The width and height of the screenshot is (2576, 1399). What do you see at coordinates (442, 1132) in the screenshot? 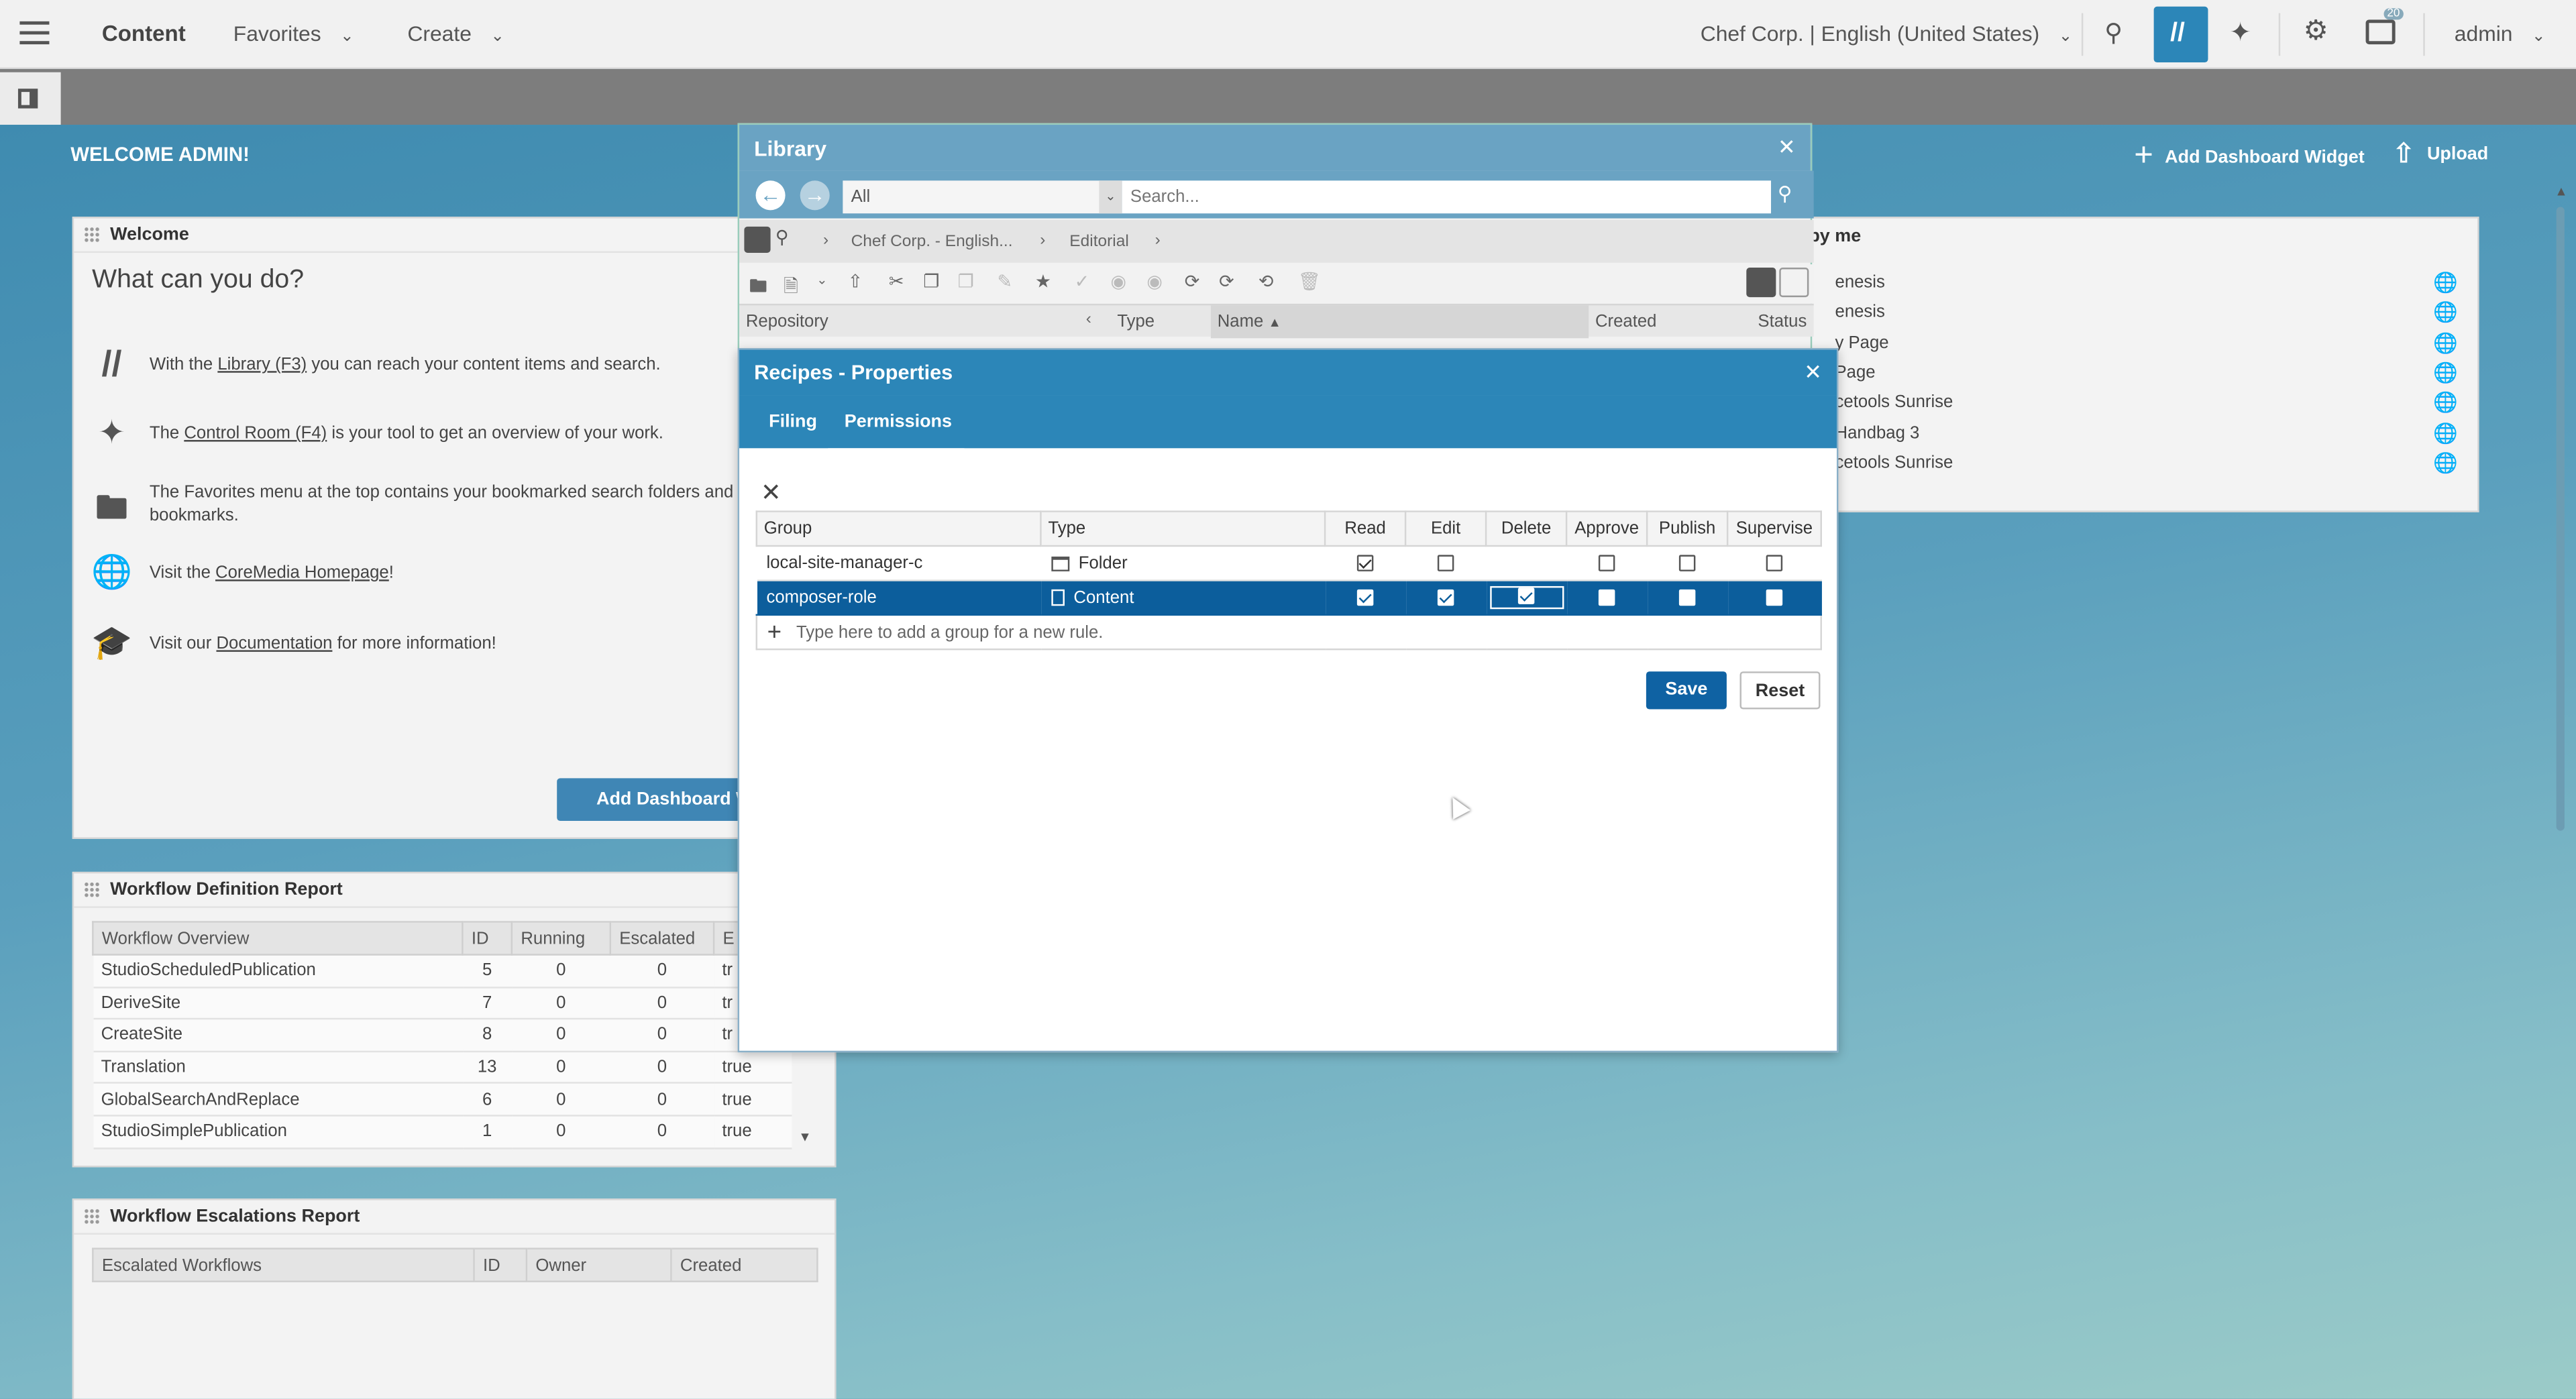
I see `table-row: StudioSimplePublication 1 0 0 true` at bounding box center [442, 1132].